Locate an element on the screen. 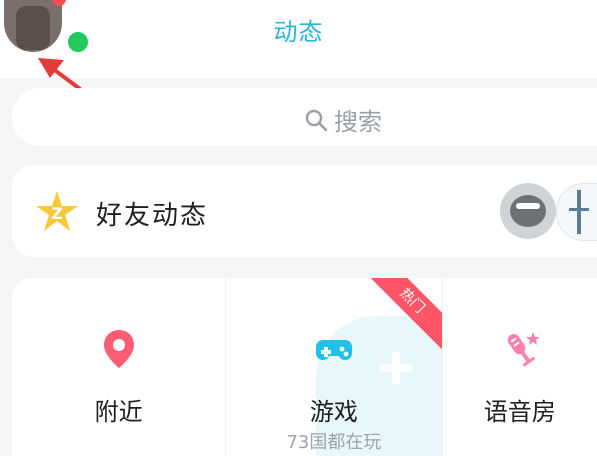  search-content: 搜索 is located at coordinates (343, 119).